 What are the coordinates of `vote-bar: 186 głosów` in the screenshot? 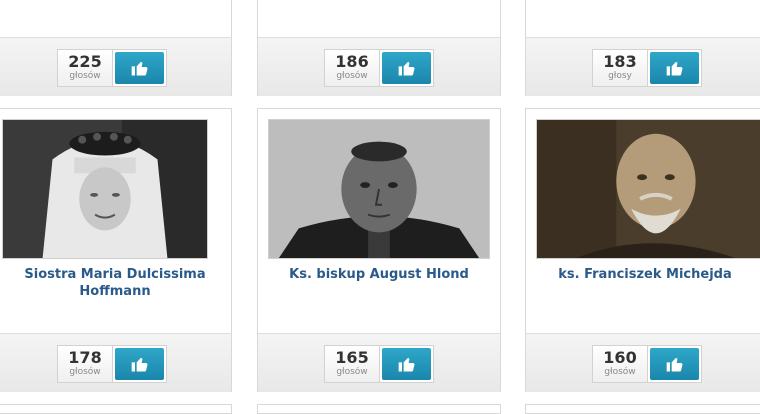 It's located at (379, 66).